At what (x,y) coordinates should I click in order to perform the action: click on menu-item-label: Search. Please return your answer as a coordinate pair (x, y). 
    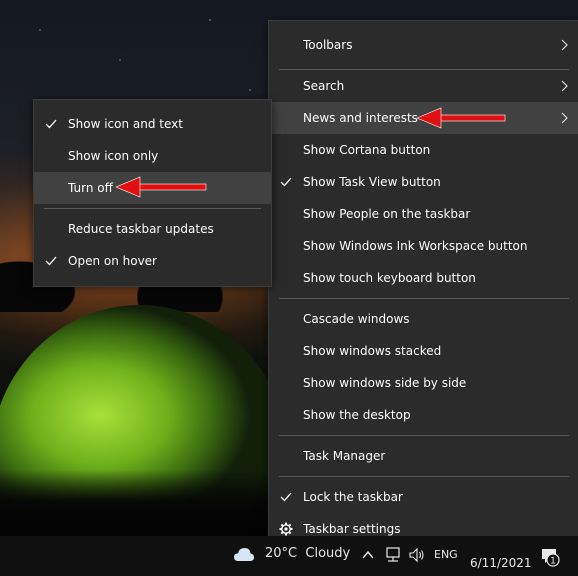
    Looking at the image, I should click on (324, 86).